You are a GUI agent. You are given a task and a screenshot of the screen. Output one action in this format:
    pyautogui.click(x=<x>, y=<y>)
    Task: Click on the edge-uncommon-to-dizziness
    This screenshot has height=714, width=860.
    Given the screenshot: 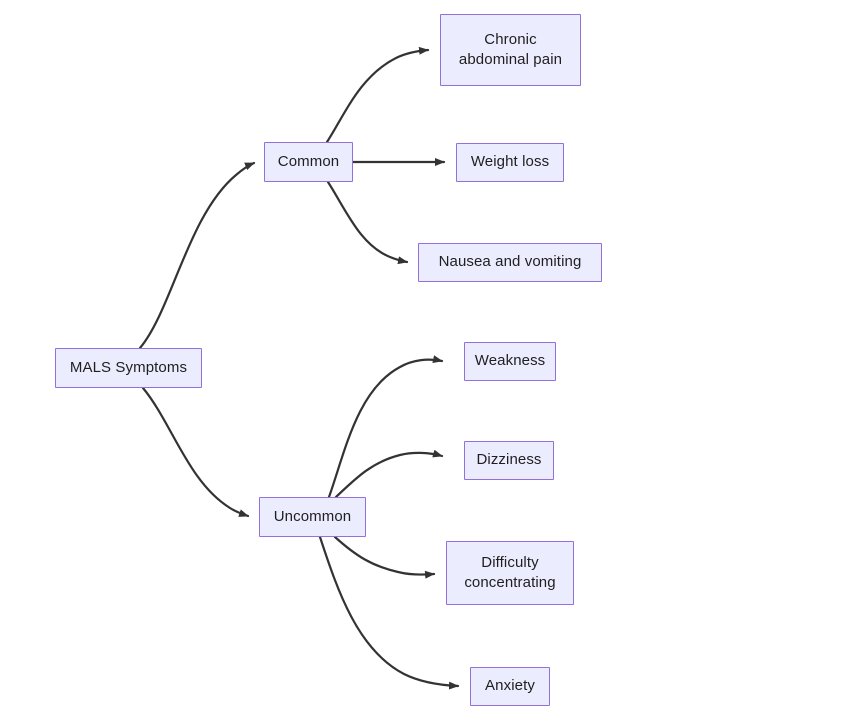 What is the action you would take?
    pyautogui.click(x=389, y=474)
    